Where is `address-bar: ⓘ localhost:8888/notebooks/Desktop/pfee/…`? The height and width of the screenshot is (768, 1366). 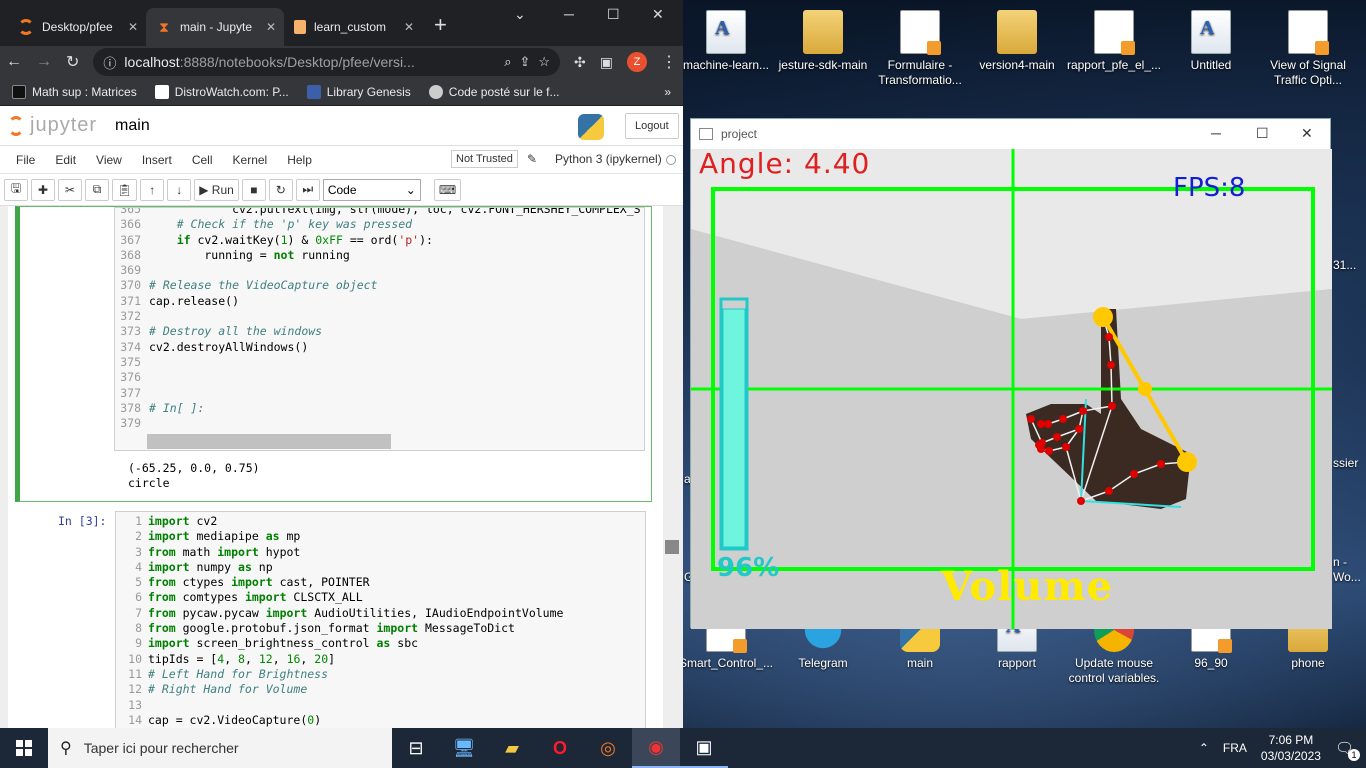 address-bar: ⓘ localhost:8888/notebooks/Desktop/pfee/… is located at coordinates (327, 62).